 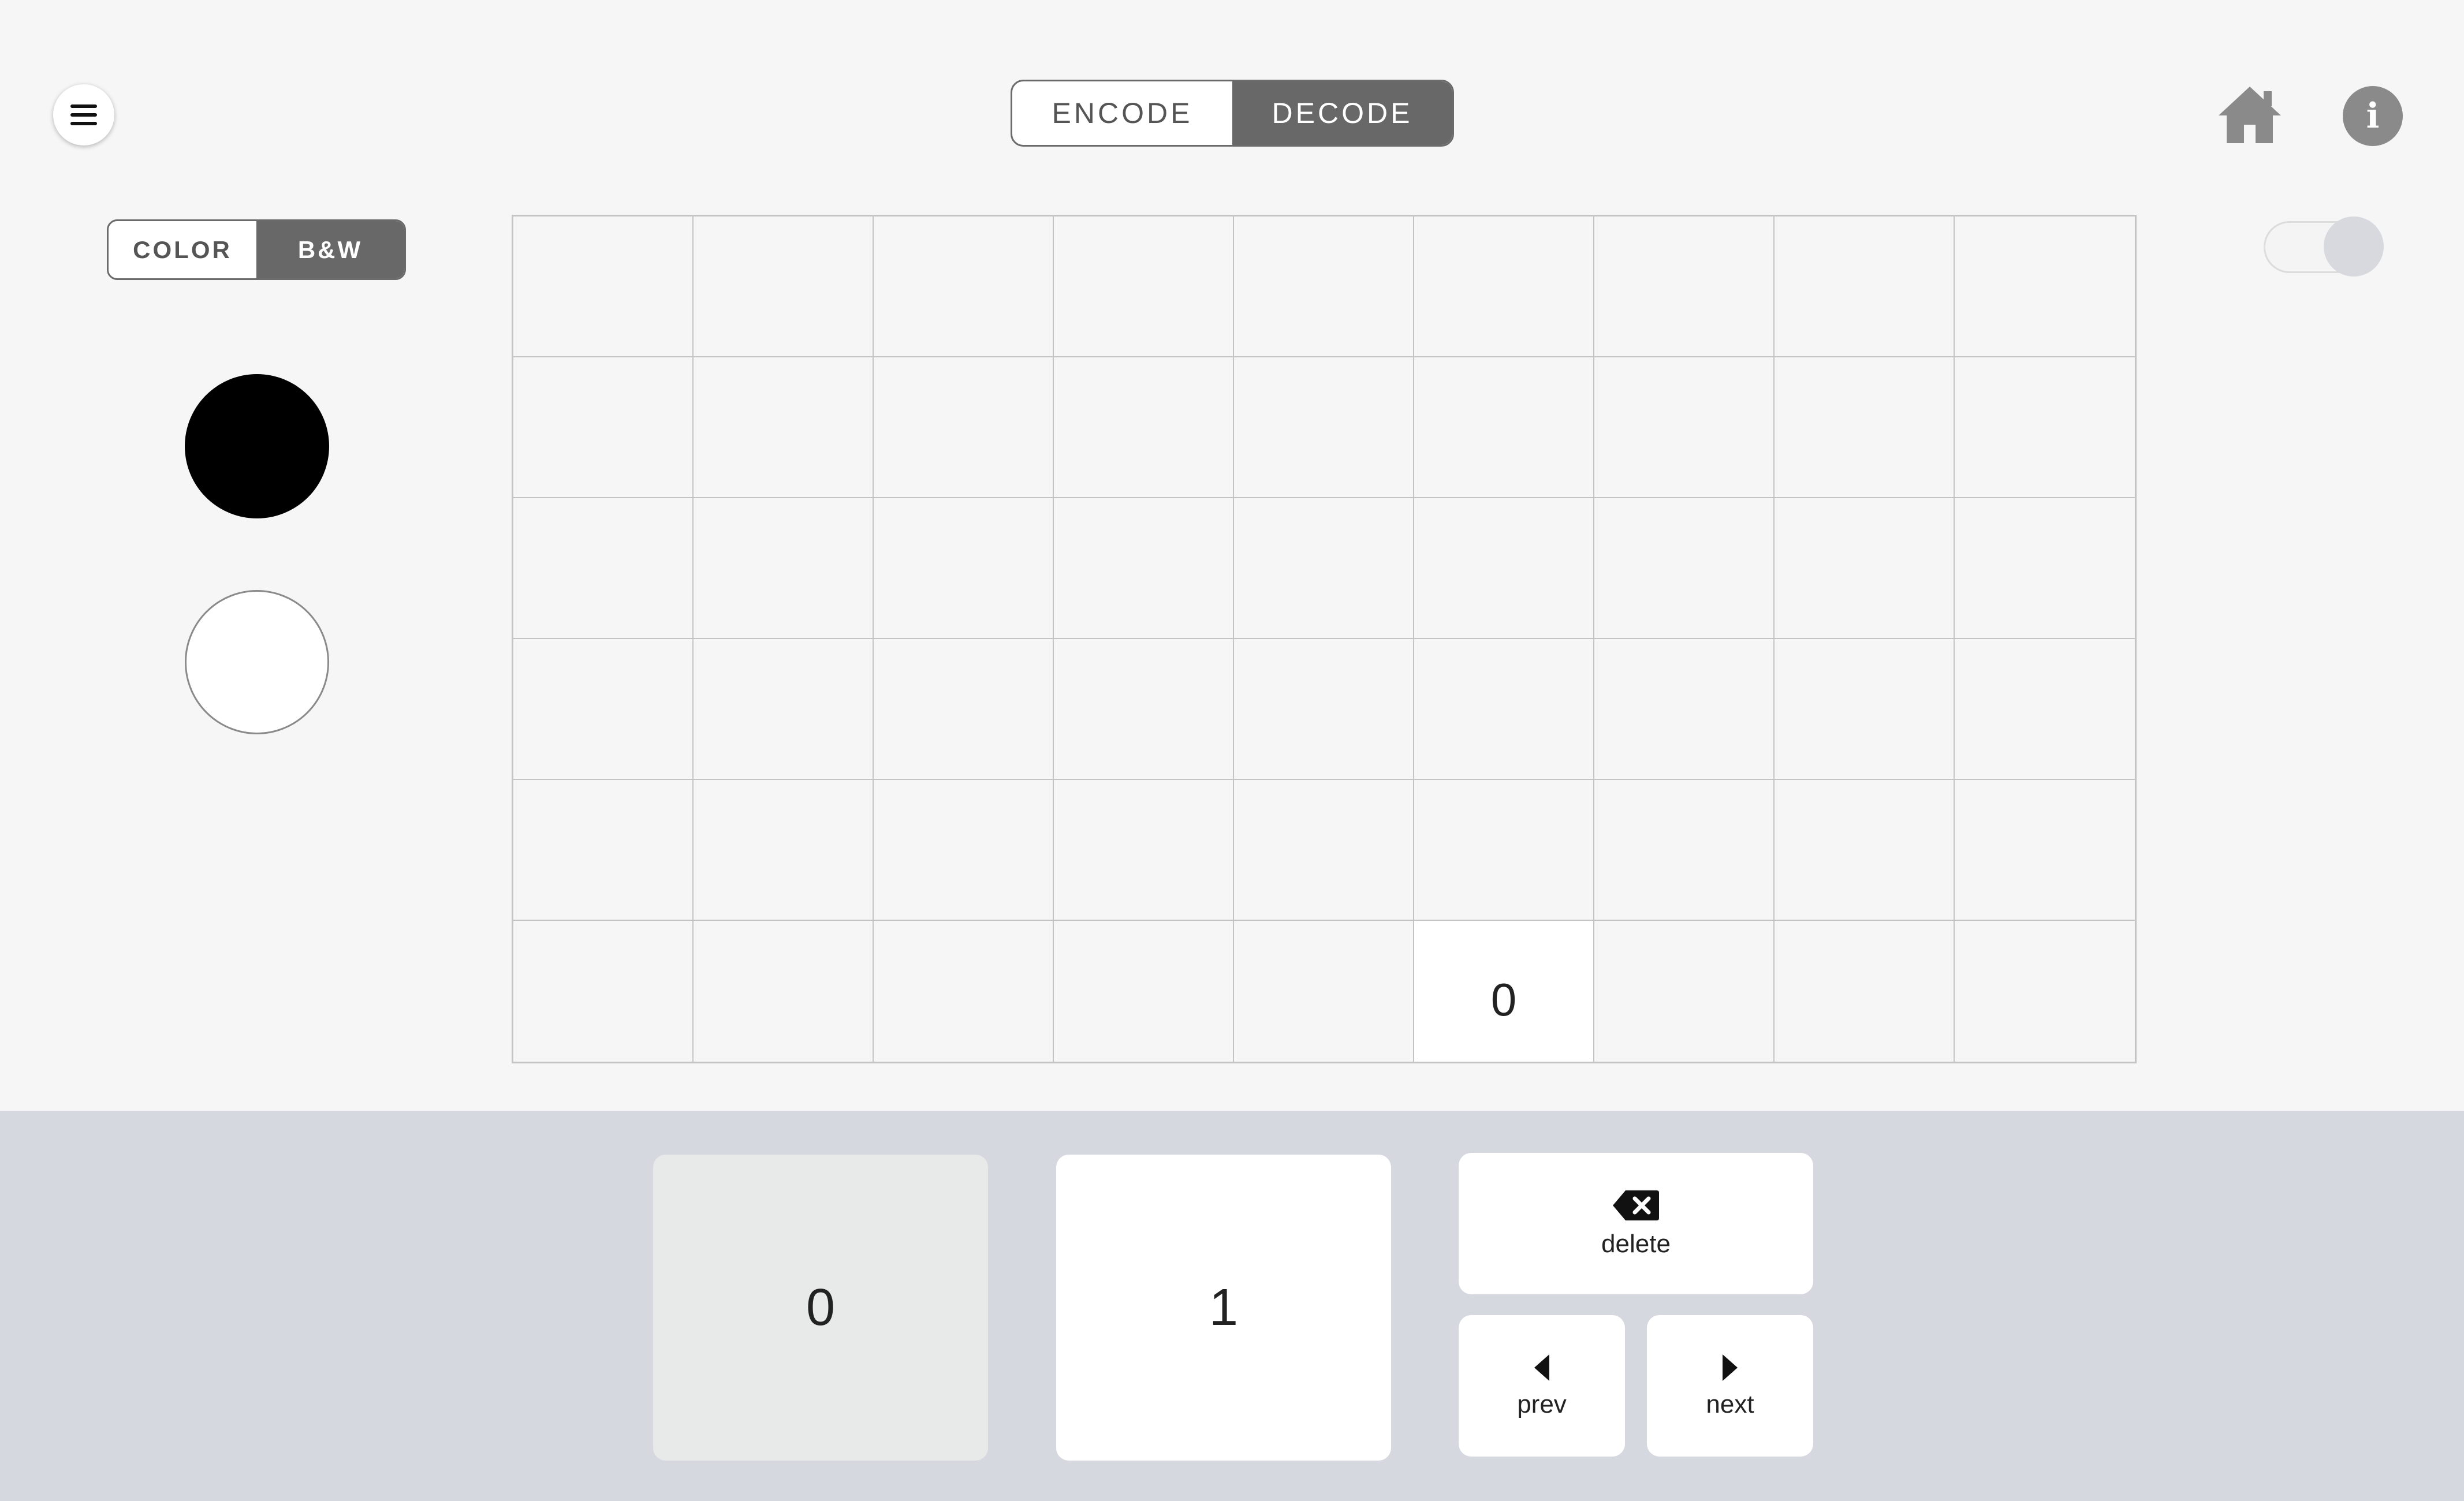 I want to click on prev-button: prev, so click(x=1542, y=1386).